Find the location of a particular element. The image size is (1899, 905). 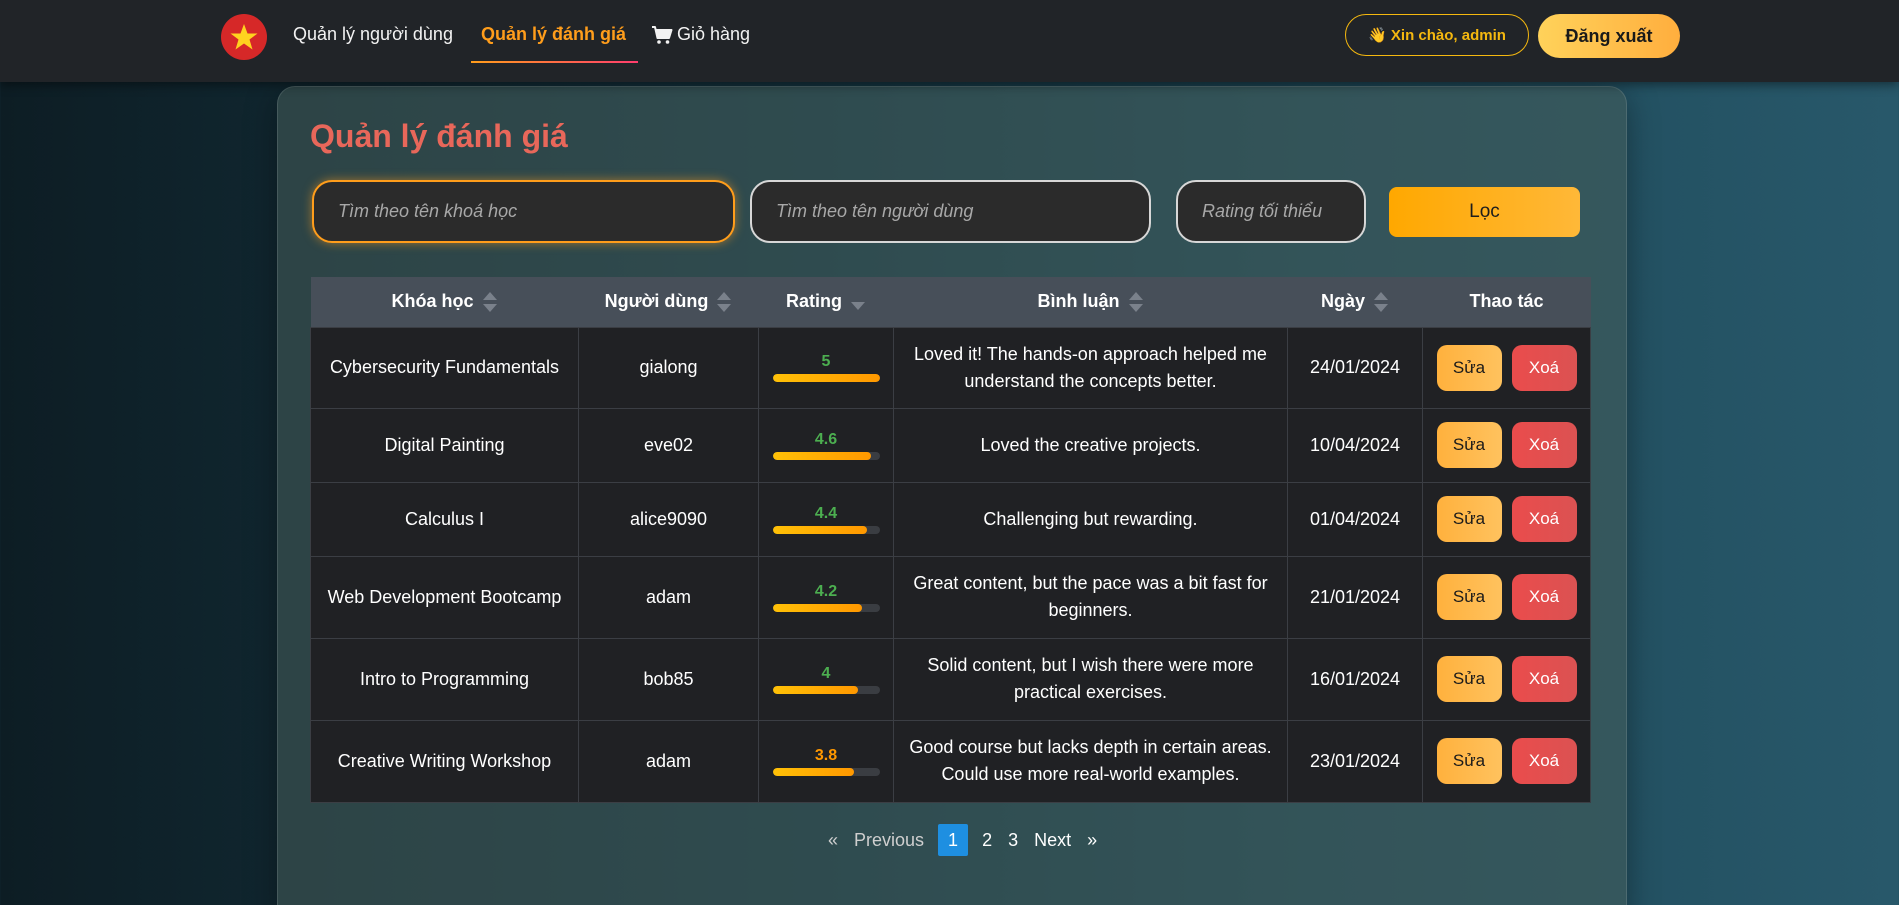

header-comment: Bình luận is located at coordinates (1091, 302).